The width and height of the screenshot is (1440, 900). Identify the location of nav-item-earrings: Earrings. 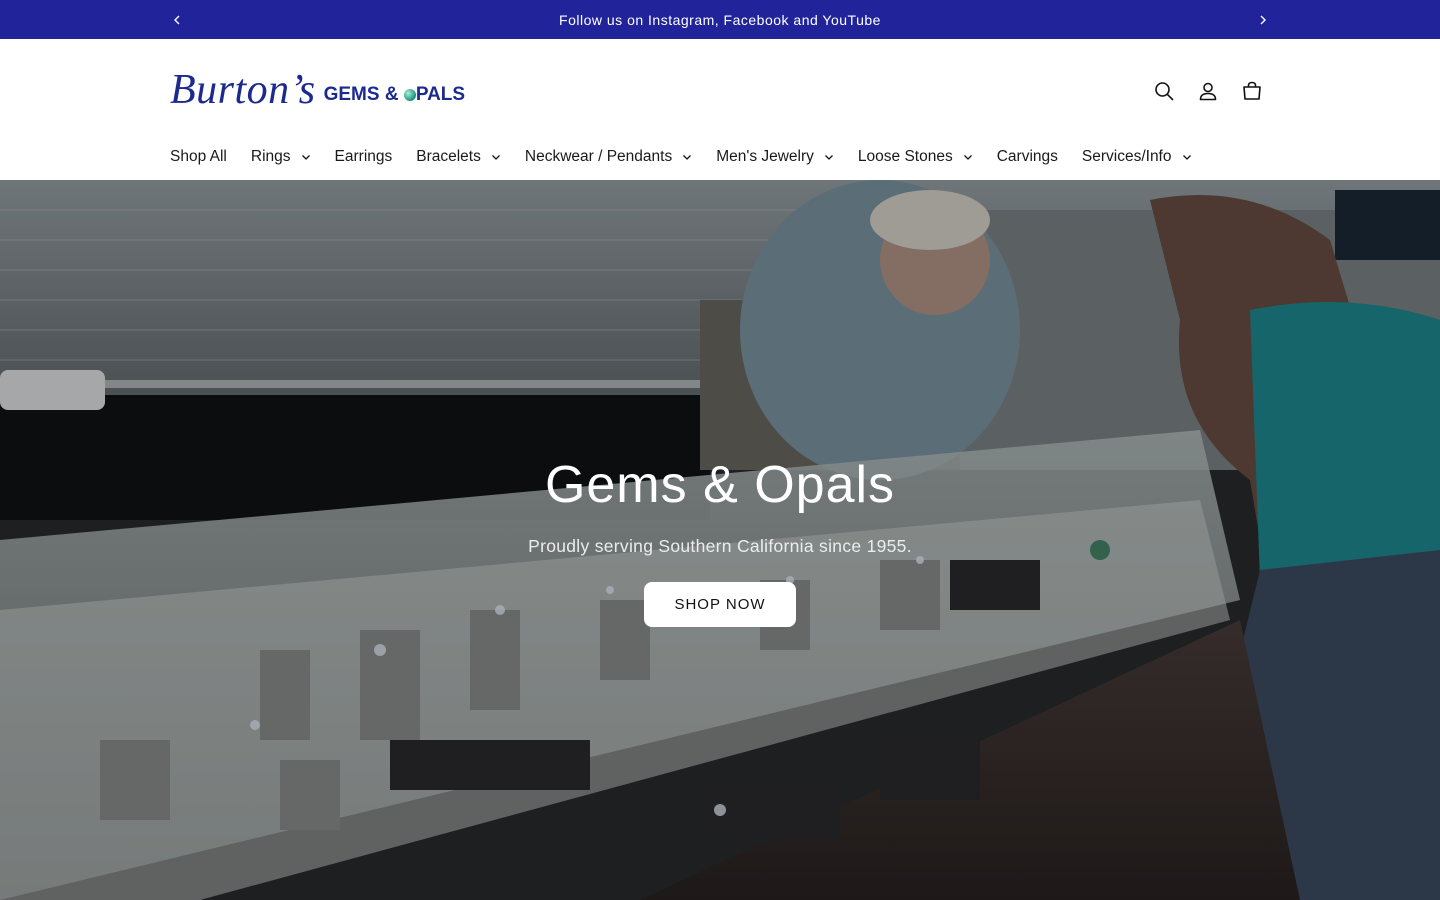
(364, 157).